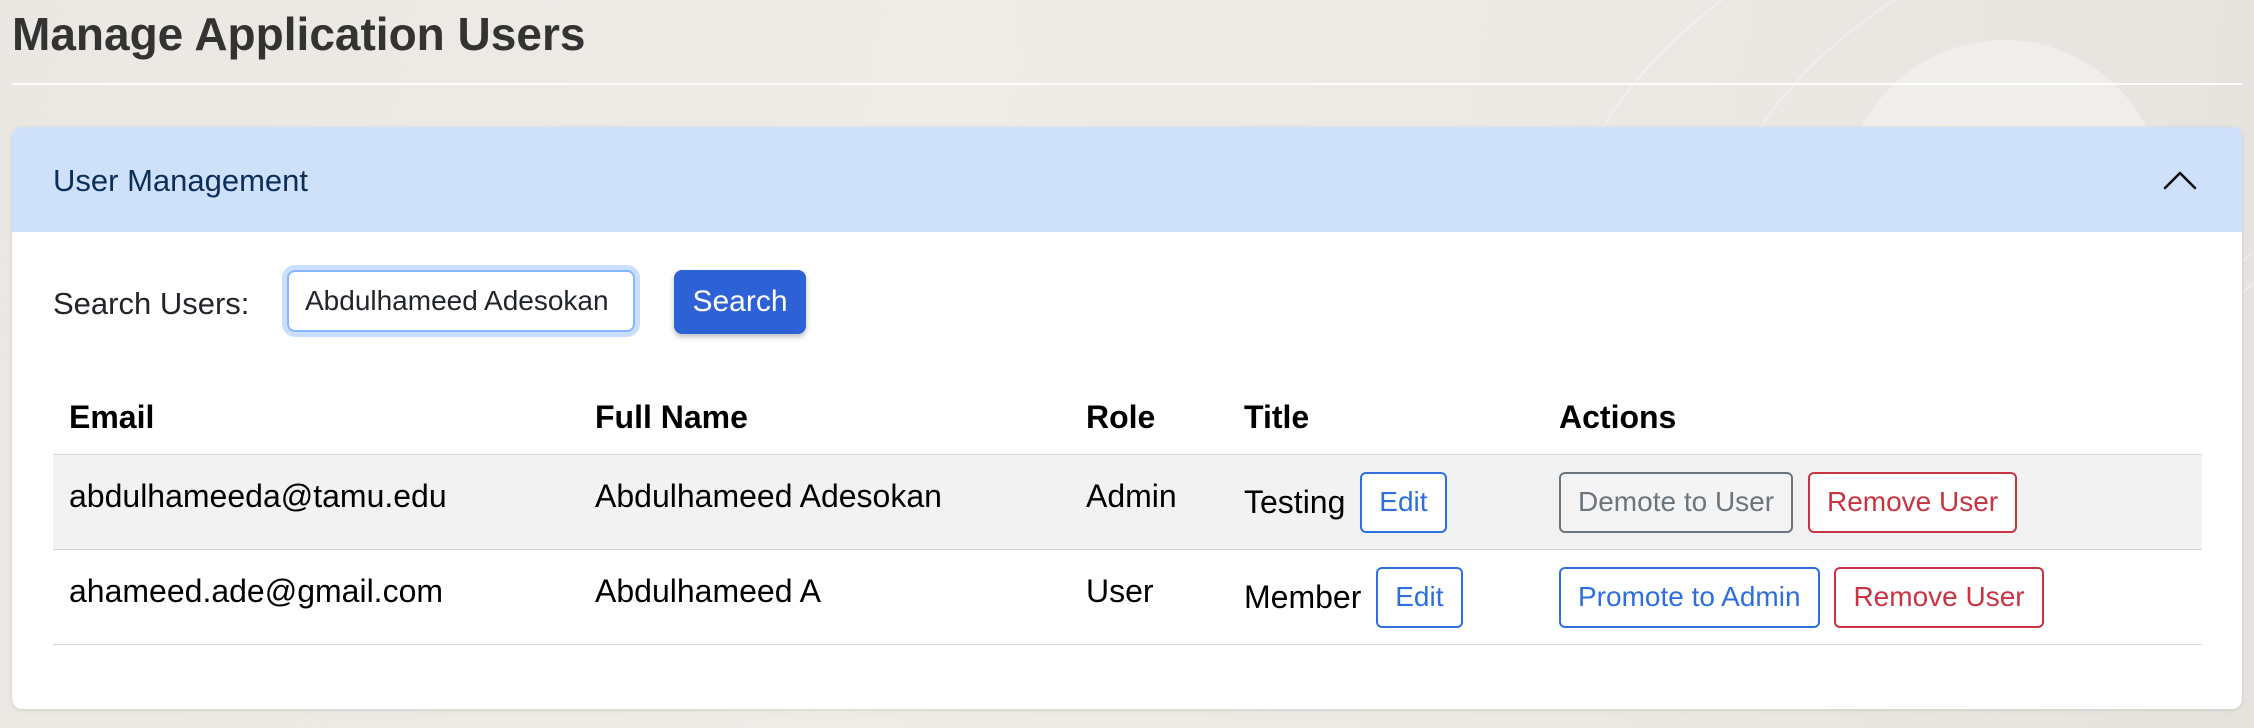 The height and width of the screenshot is (728, 2254). I want to click on column-header-email: Email, so click(316, 418).